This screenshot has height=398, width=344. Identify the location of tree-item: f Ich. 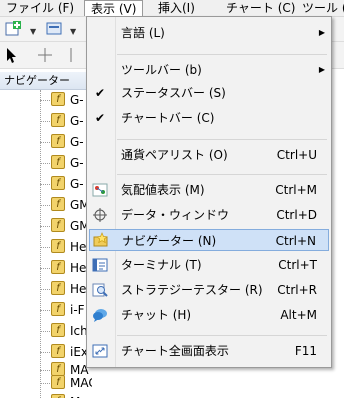
(66, 331).